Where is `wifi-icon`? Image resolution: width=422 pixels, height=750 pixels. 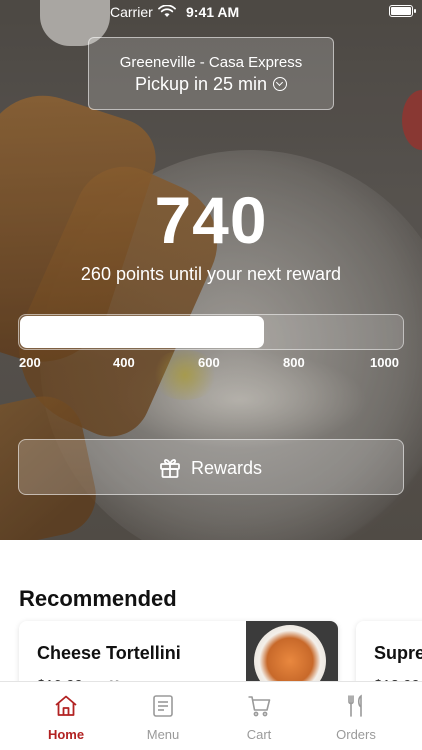 wifi-icon is located at coordinates (167, 11).